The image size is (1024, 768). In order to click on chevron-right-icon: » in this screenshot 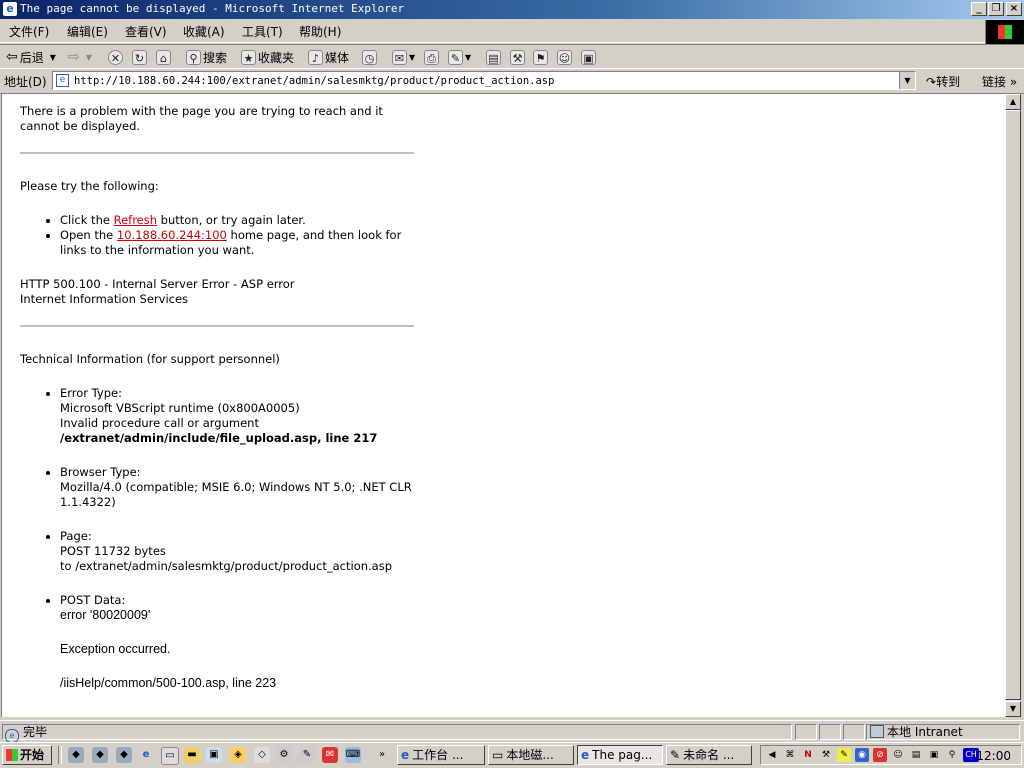, I will do `click(382, 755)`.